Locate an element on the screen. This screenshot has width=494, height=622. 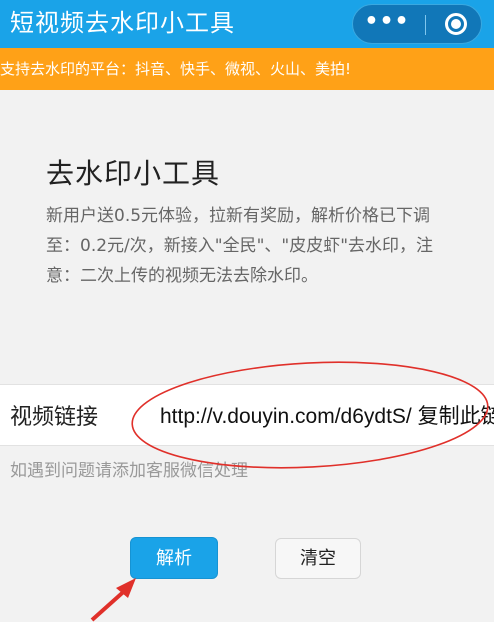
tool-heading: 去水印小工具 is located at coordinates (133, 173).